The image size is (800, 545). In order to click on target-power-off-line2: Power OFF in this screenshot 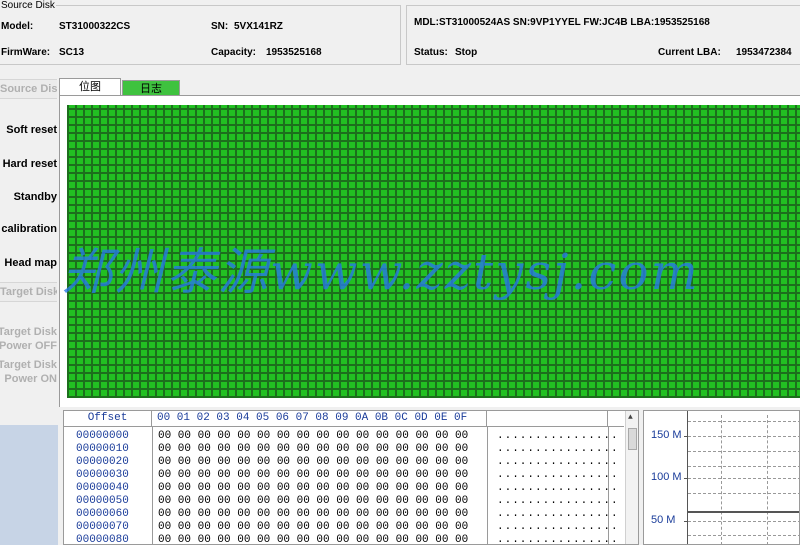, I will do `click(28, 346)`.